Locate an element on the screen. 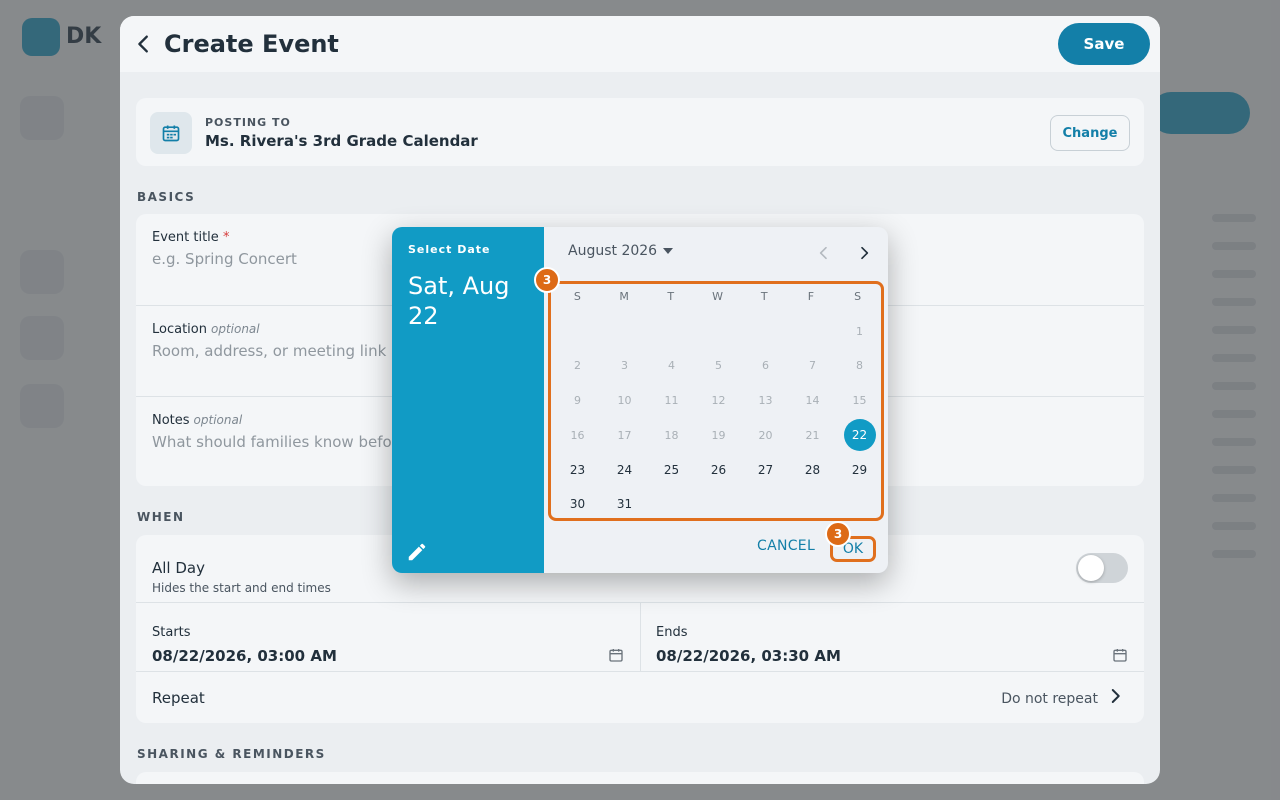 The width and height of the screenshot is (1280, 800). month-year-selector: August 2026 is located at coordinates (621, 251).